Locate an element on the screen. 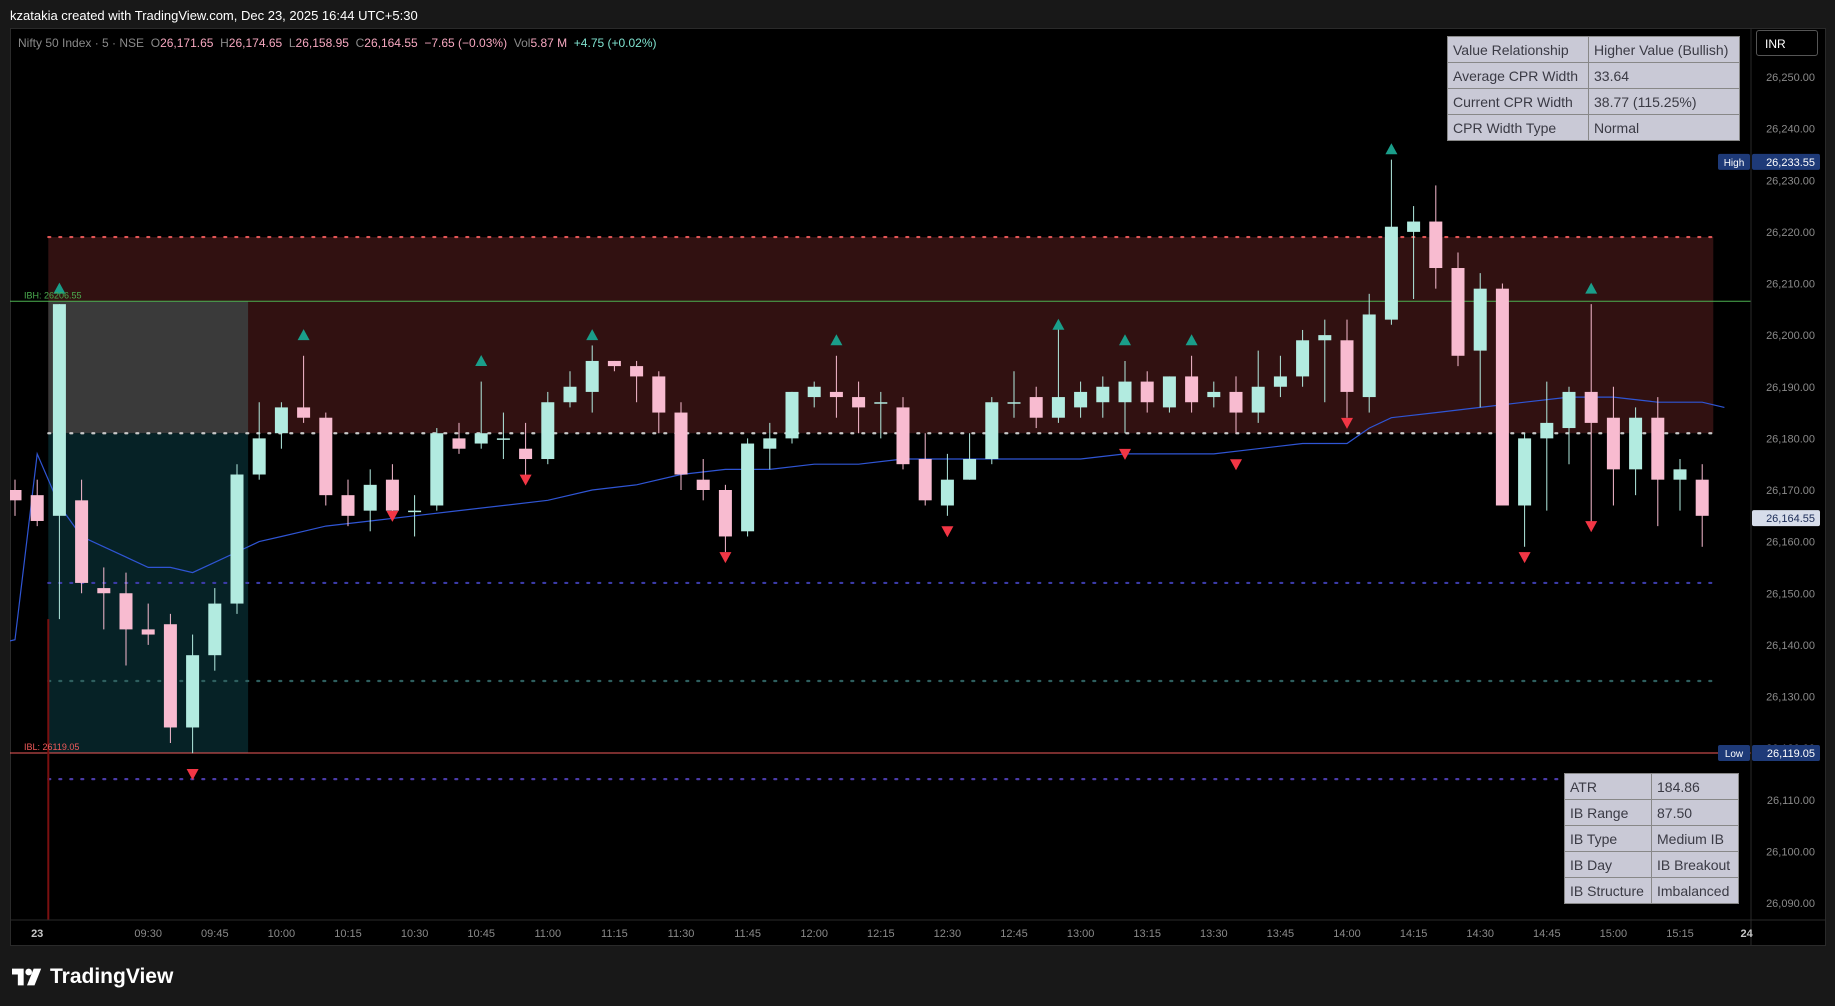 The height and width of the screenshot is (1006, 1835). x-tick-label: 11:00 is located at coordinates (547, 934).